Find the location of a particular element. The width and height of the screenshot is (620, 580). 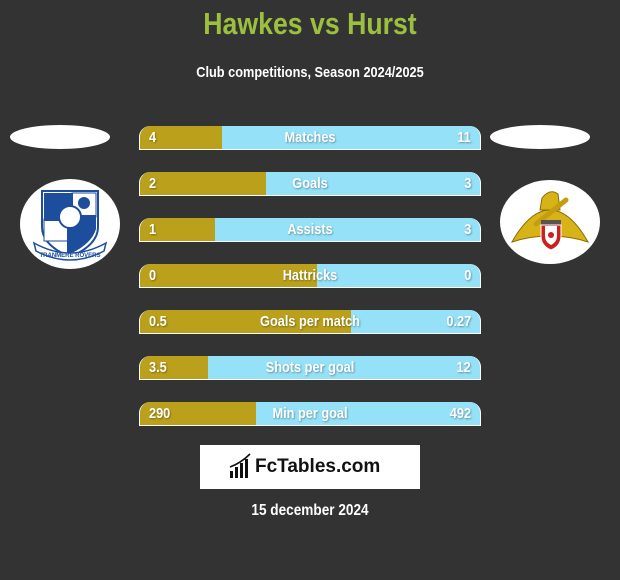

right-value: 492 is located at coordinates (460, 413).